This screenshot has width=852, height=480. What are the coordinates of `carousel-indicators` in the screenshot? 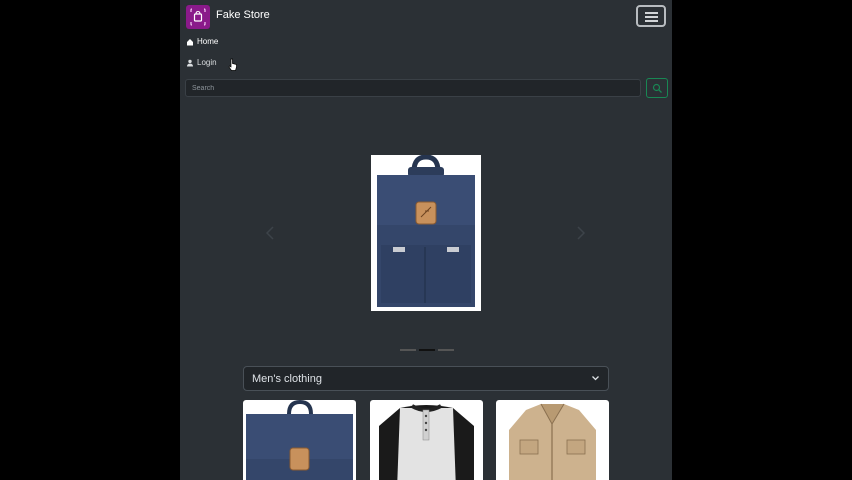 It's located at (427, 351).